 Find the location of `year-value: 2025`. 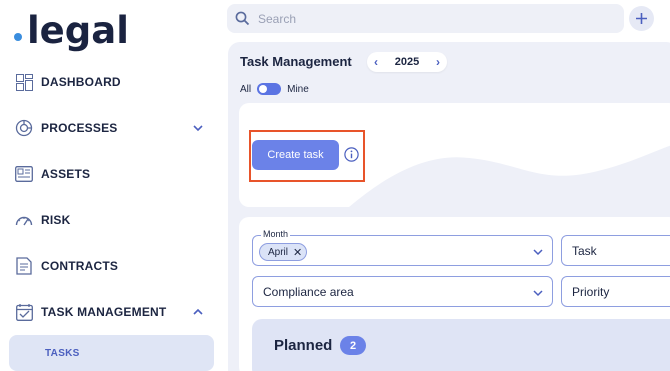

year-value: 2025 is located at coordinates (407, 62).